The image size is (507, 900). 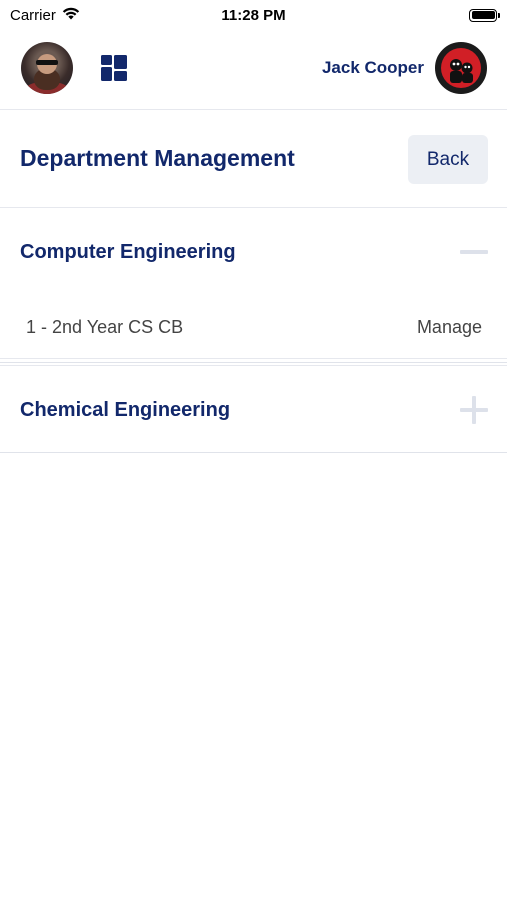 I want to click on class-name: 1 - 2nd Year CS CB, so click(x=105, y=326).